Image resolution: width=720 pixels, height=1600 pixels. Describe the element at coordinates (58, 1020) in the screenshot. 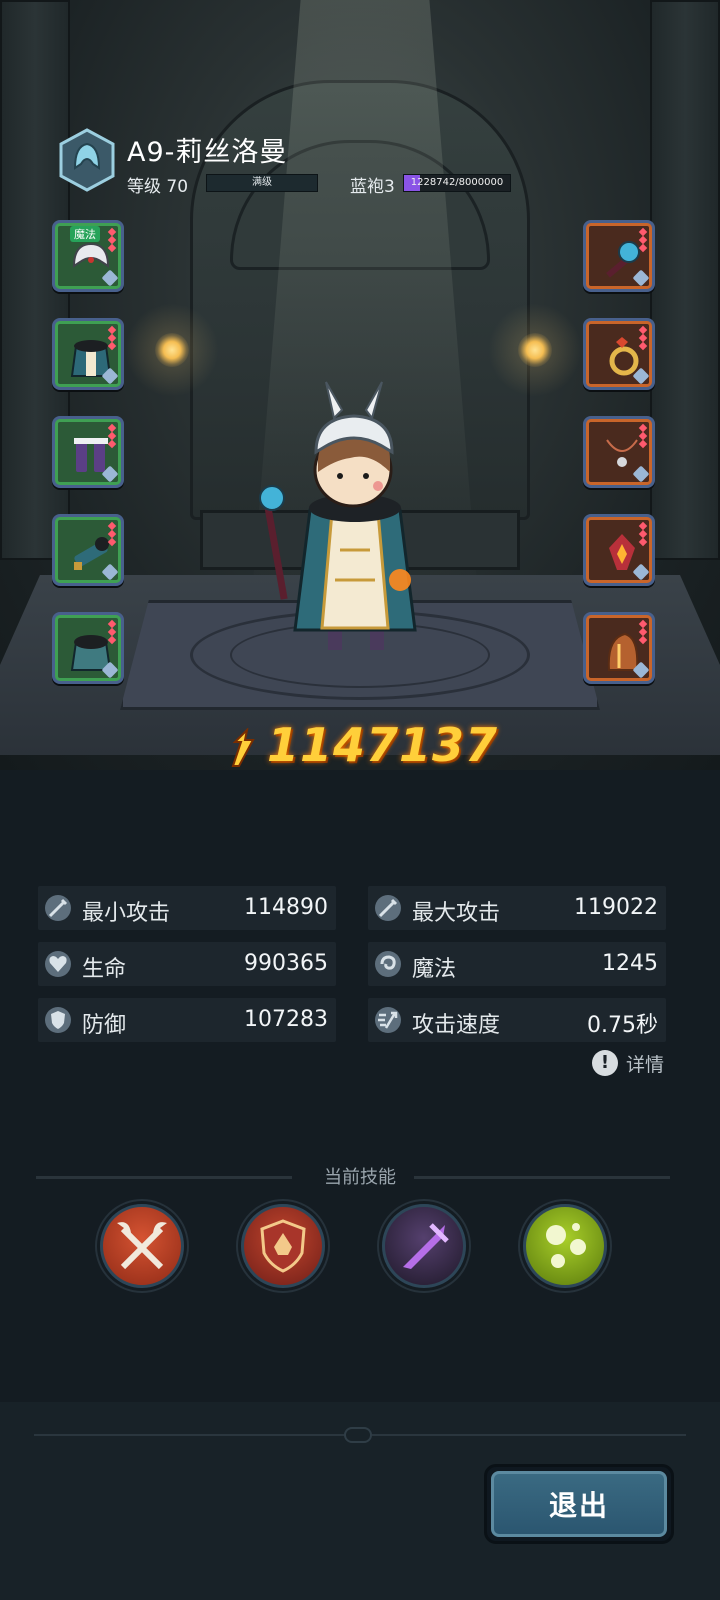

I see `shield-icon` at that location.